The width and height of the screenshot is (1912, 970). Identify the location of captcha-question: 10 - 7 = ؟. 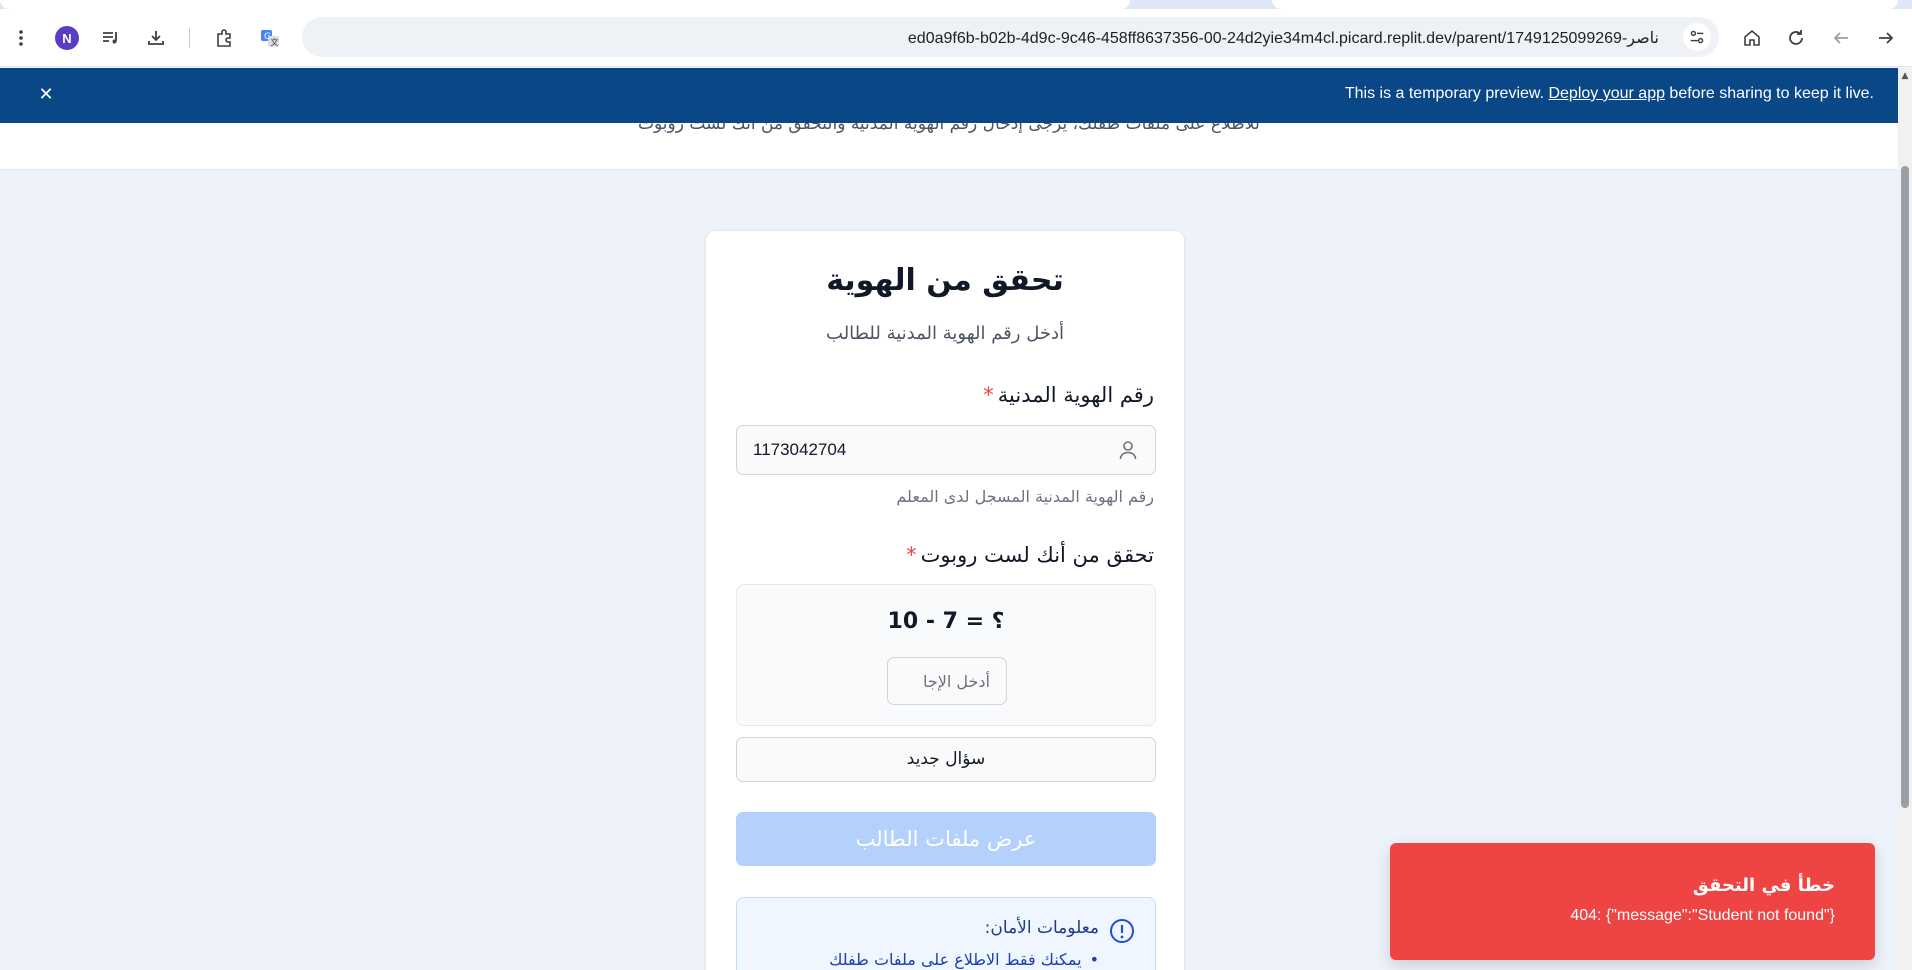
(946, 621).